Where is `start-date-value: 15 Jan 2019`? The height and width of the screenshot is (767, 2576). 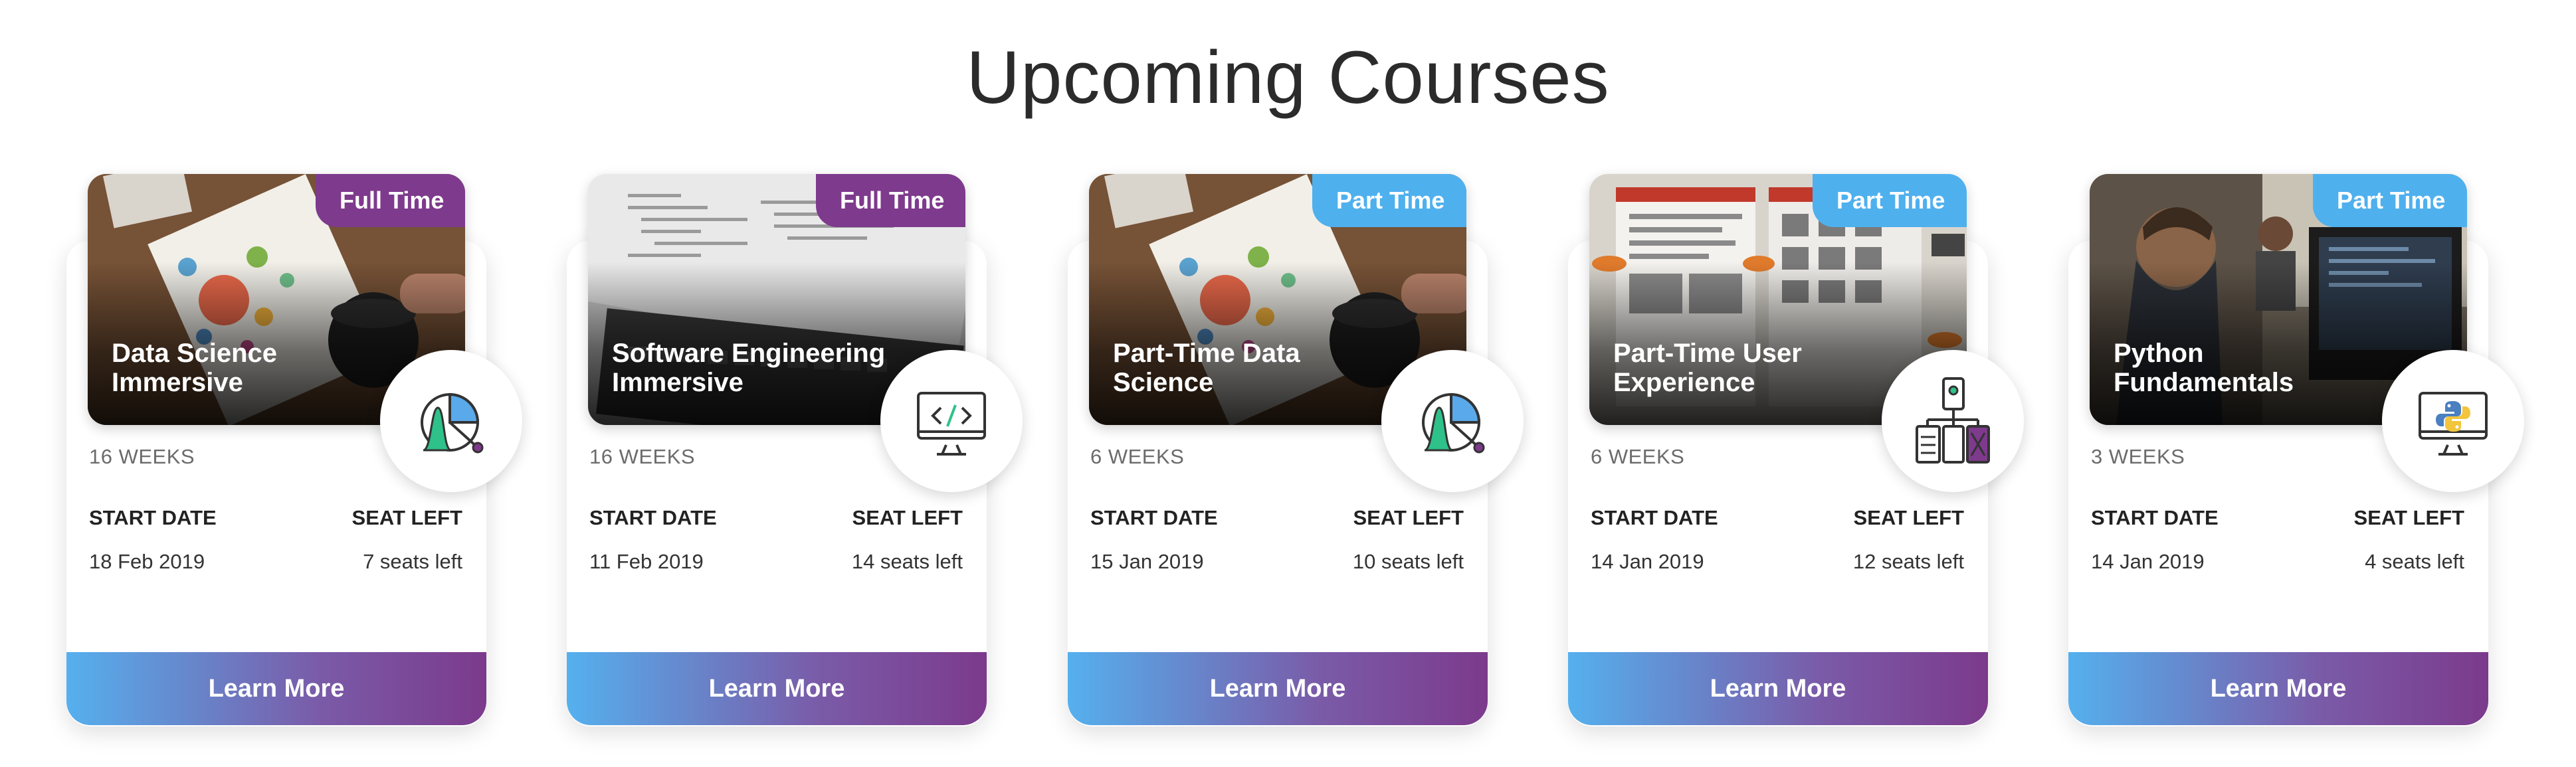
start-date-value: 15 Jan 2019 is located at coordinates (1147, 561).